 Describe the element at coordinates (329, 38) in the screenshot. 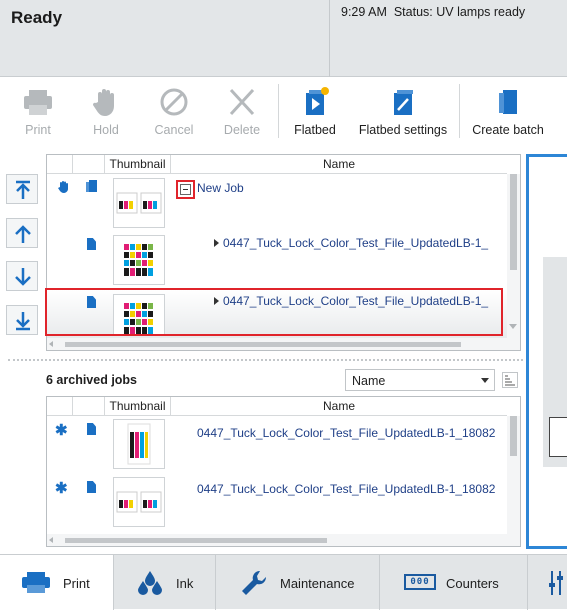

I see `header-divider` at that location.